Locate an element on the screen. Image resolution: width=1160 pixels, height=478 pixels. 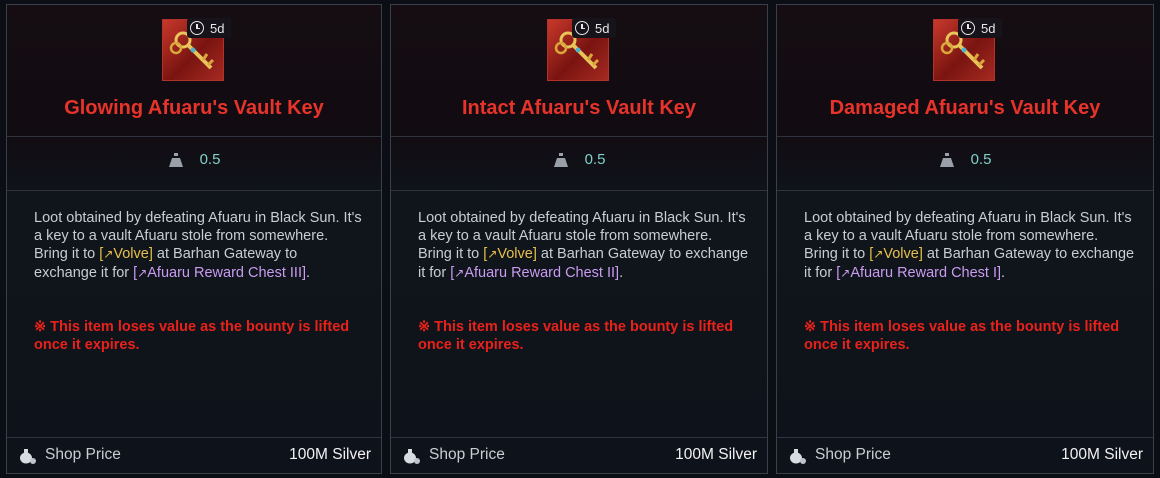
chest-name: Afuaru Reward Chest II is located at coordinates (540, 272).